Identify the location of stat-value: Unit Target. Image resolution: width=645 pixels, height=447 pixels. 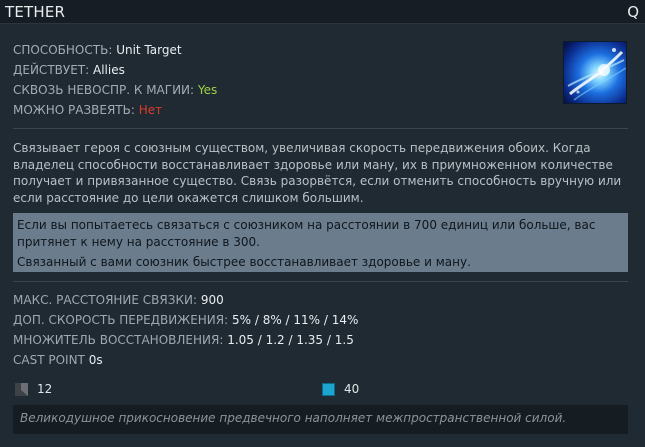
(149, 50).